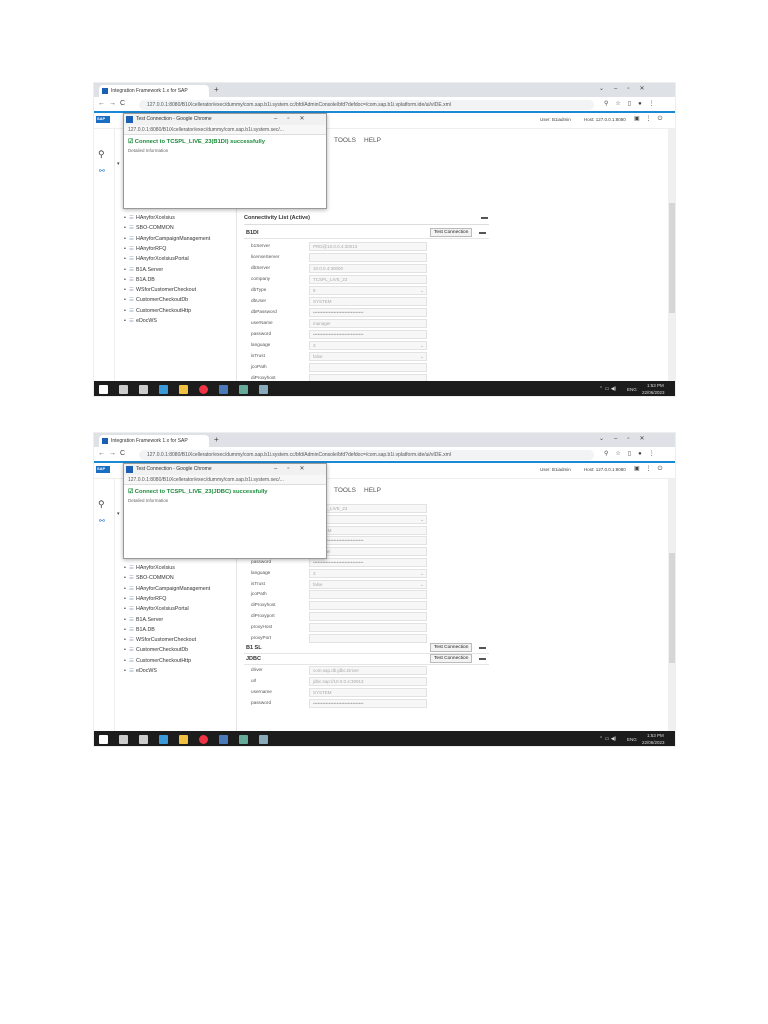 This screenshot has width=768, height=1024. What do you see at coordinates (368, 671) in the screenshot?
I see `text-field: com.sap.db.jdbc.Driver` at bounding box center [368, 671].